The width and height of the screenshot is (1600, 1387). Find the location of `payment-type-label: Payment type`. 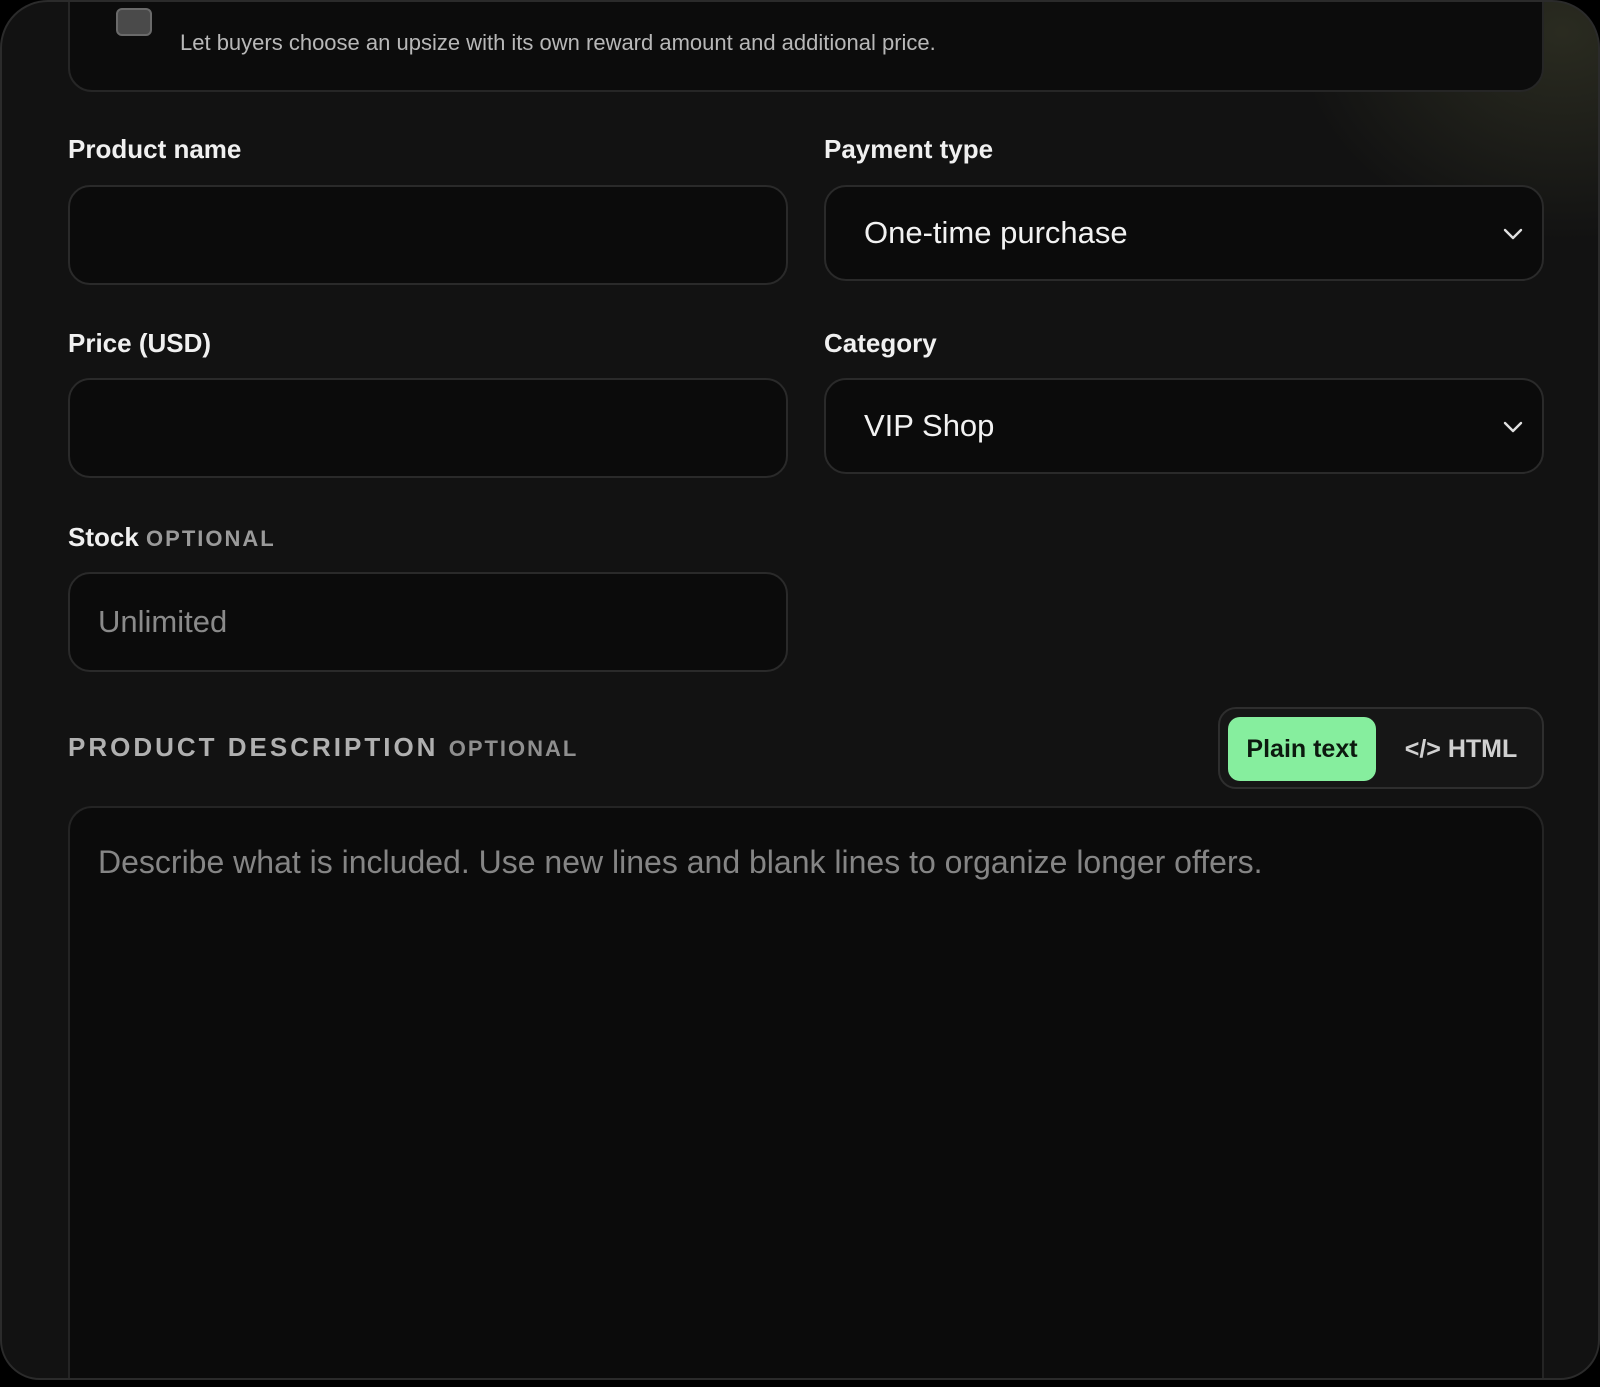

payment-type-label: Payment type is located at coordinates (909, 149).